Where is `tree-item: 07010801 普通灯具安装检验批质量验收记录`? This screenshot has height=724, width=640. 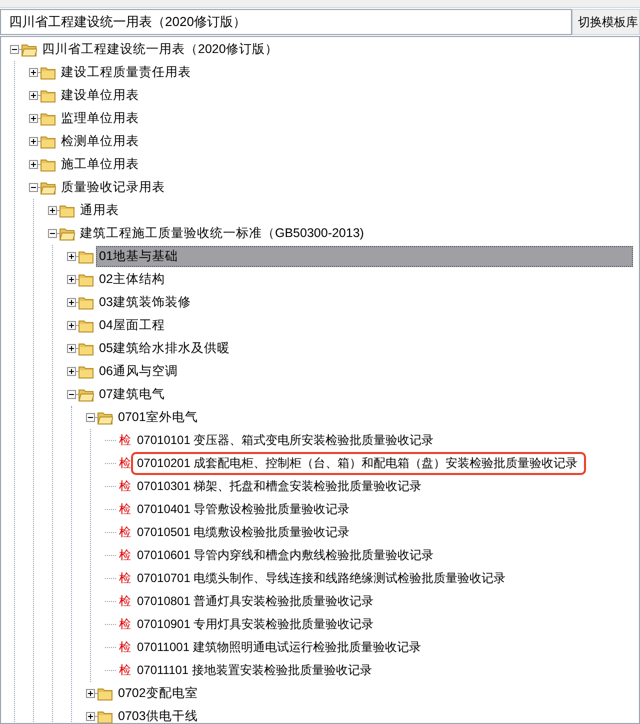
tree-item: 07010801 普通灯具安装检验批质量验收记录 is located at coordinates (255, 601).